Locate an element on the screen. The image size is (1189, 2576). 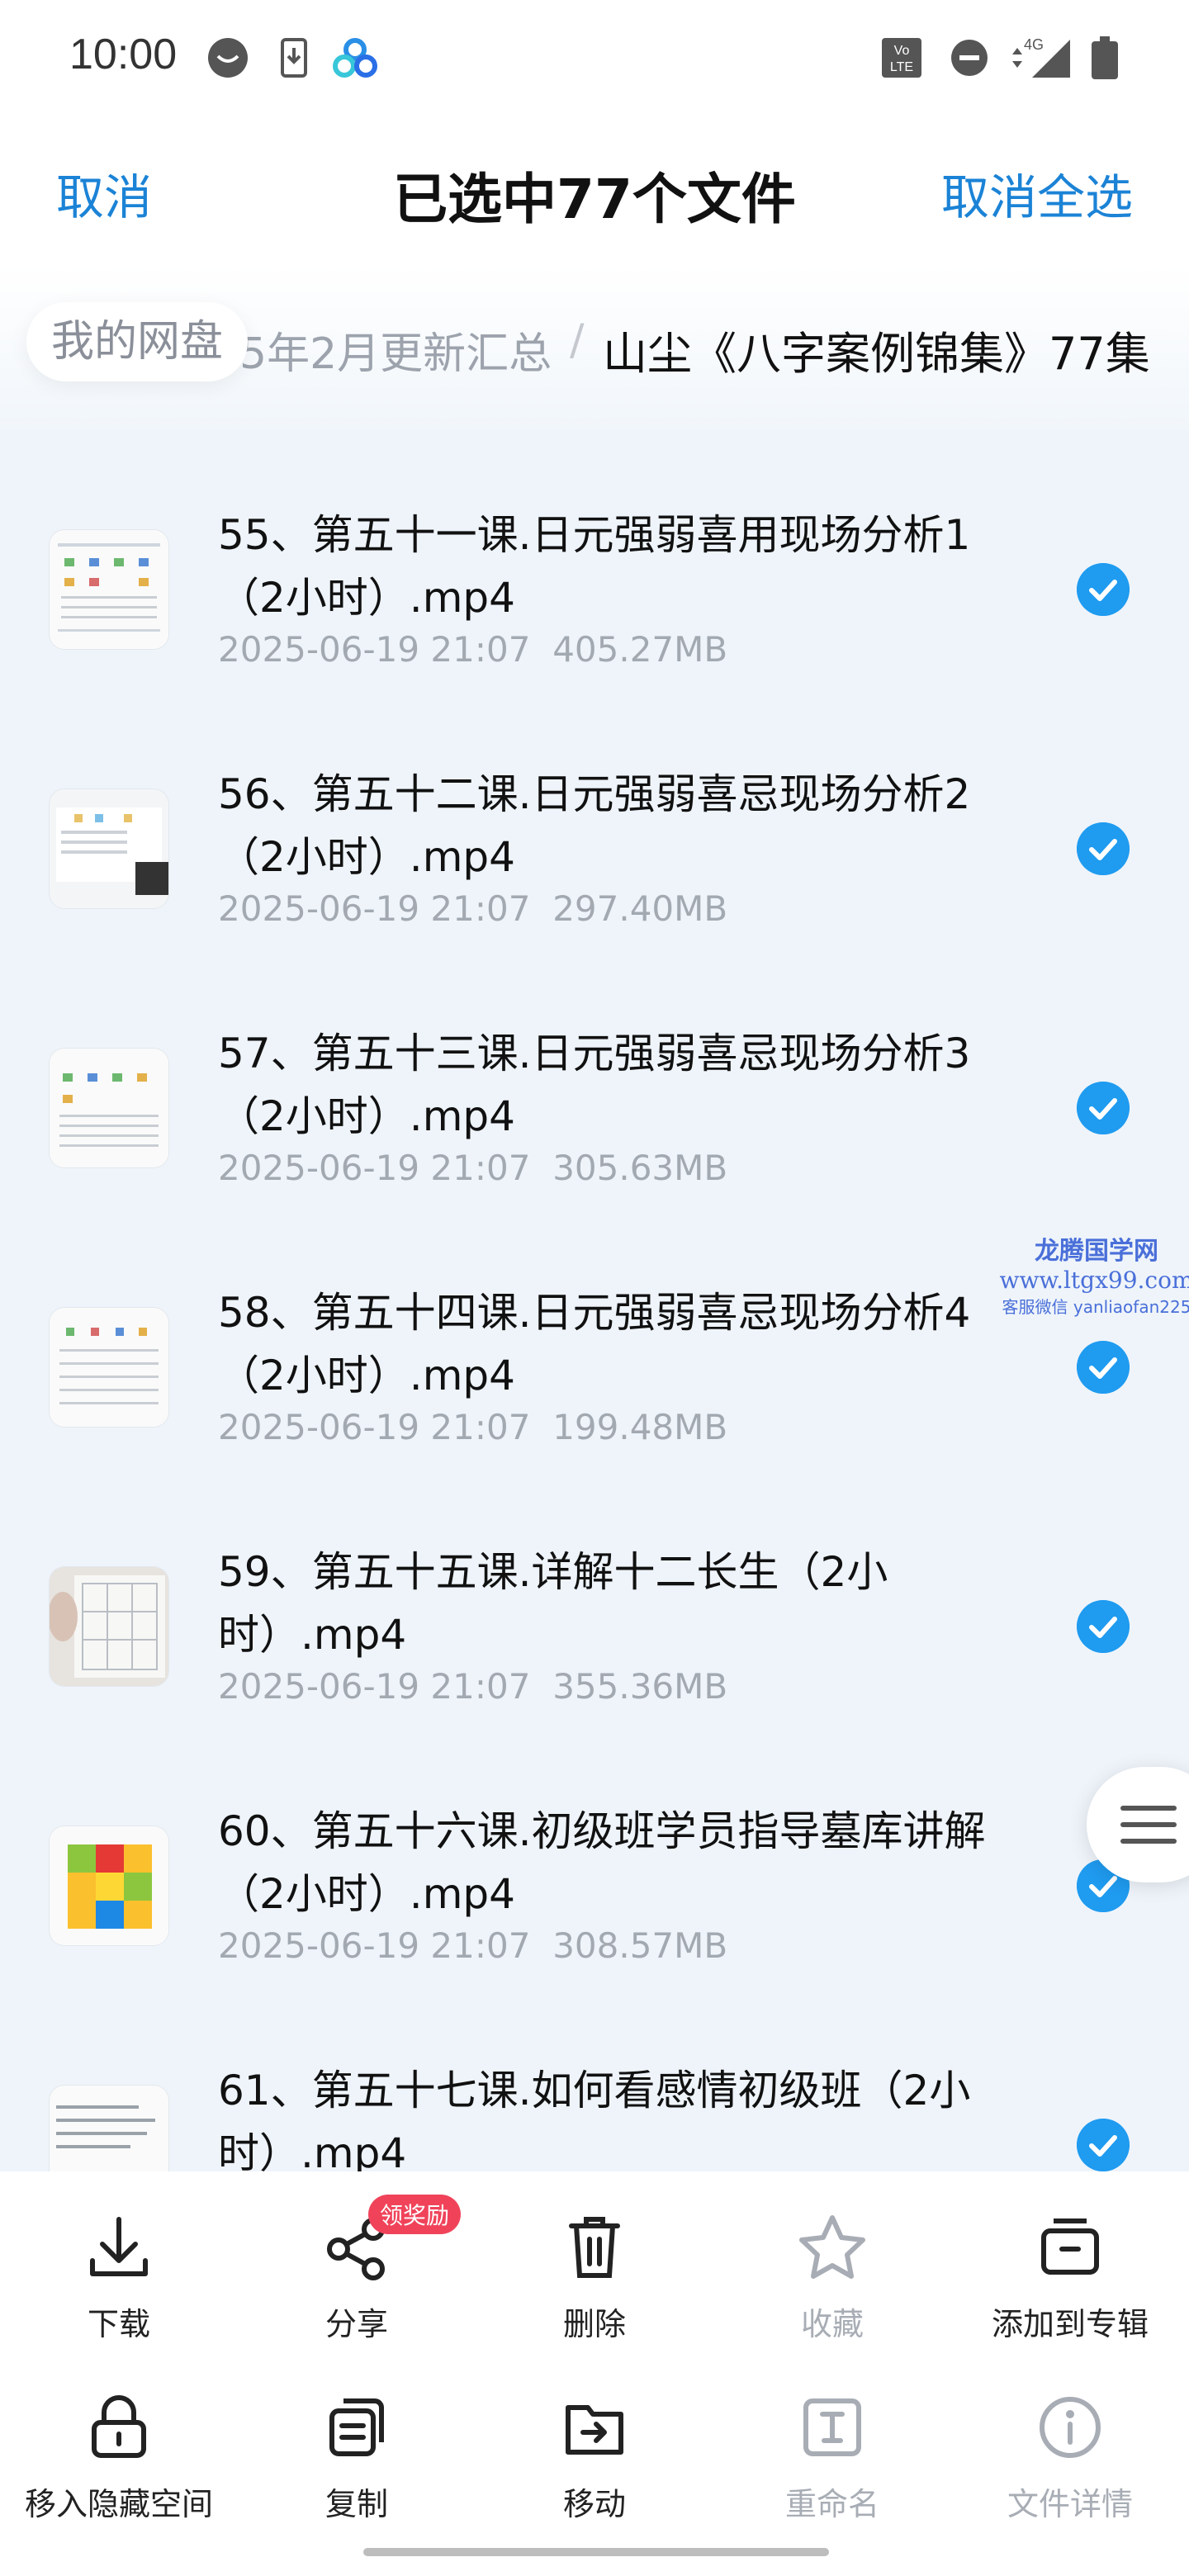
delete-action: 删除 is located at coordinates (594, 2276).